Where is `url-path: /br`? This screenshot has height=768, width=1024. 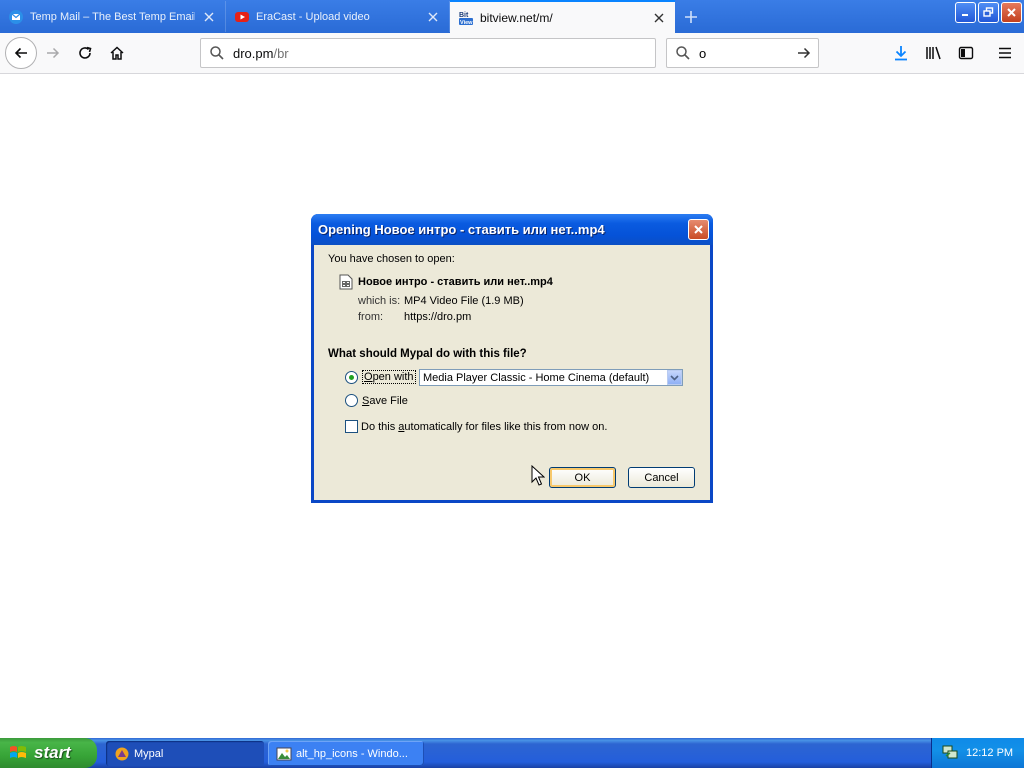 url-path: /br is located at coordinates (281, 53).